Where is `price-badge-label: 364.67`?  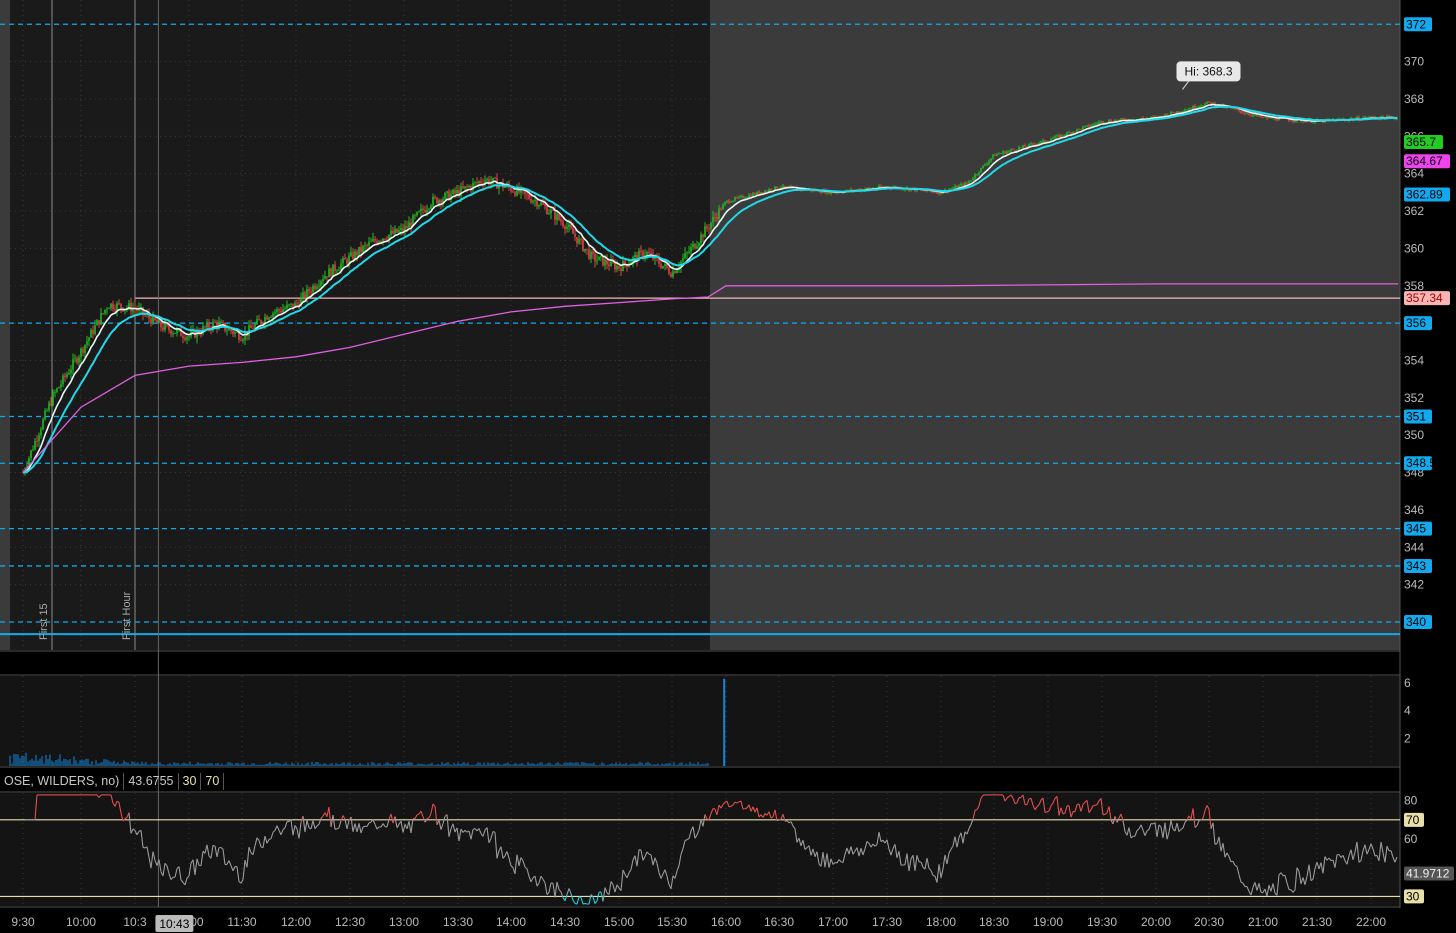
price-badge-label: 364.67 is located at coordinates (1424, 161).